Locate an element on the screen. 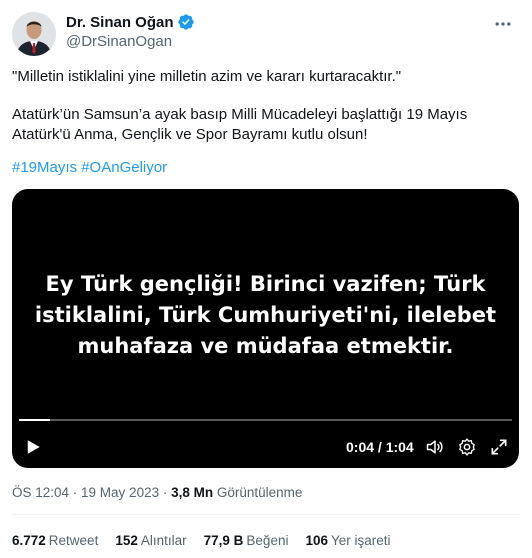 The width and height of the screenshot is (532, 558). stat-label: Retweet is located at coordinates (73, 540).